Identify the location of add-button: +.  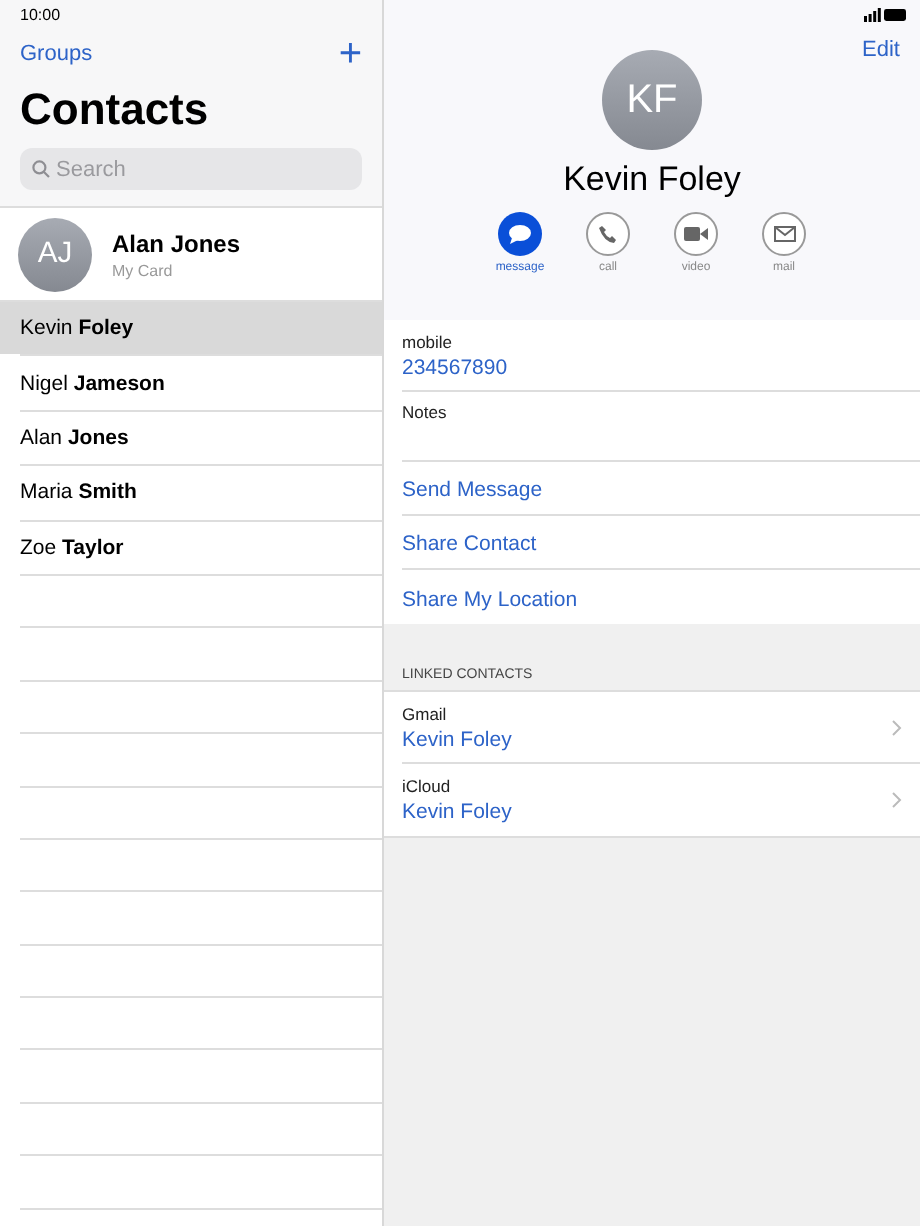
(350, 54).